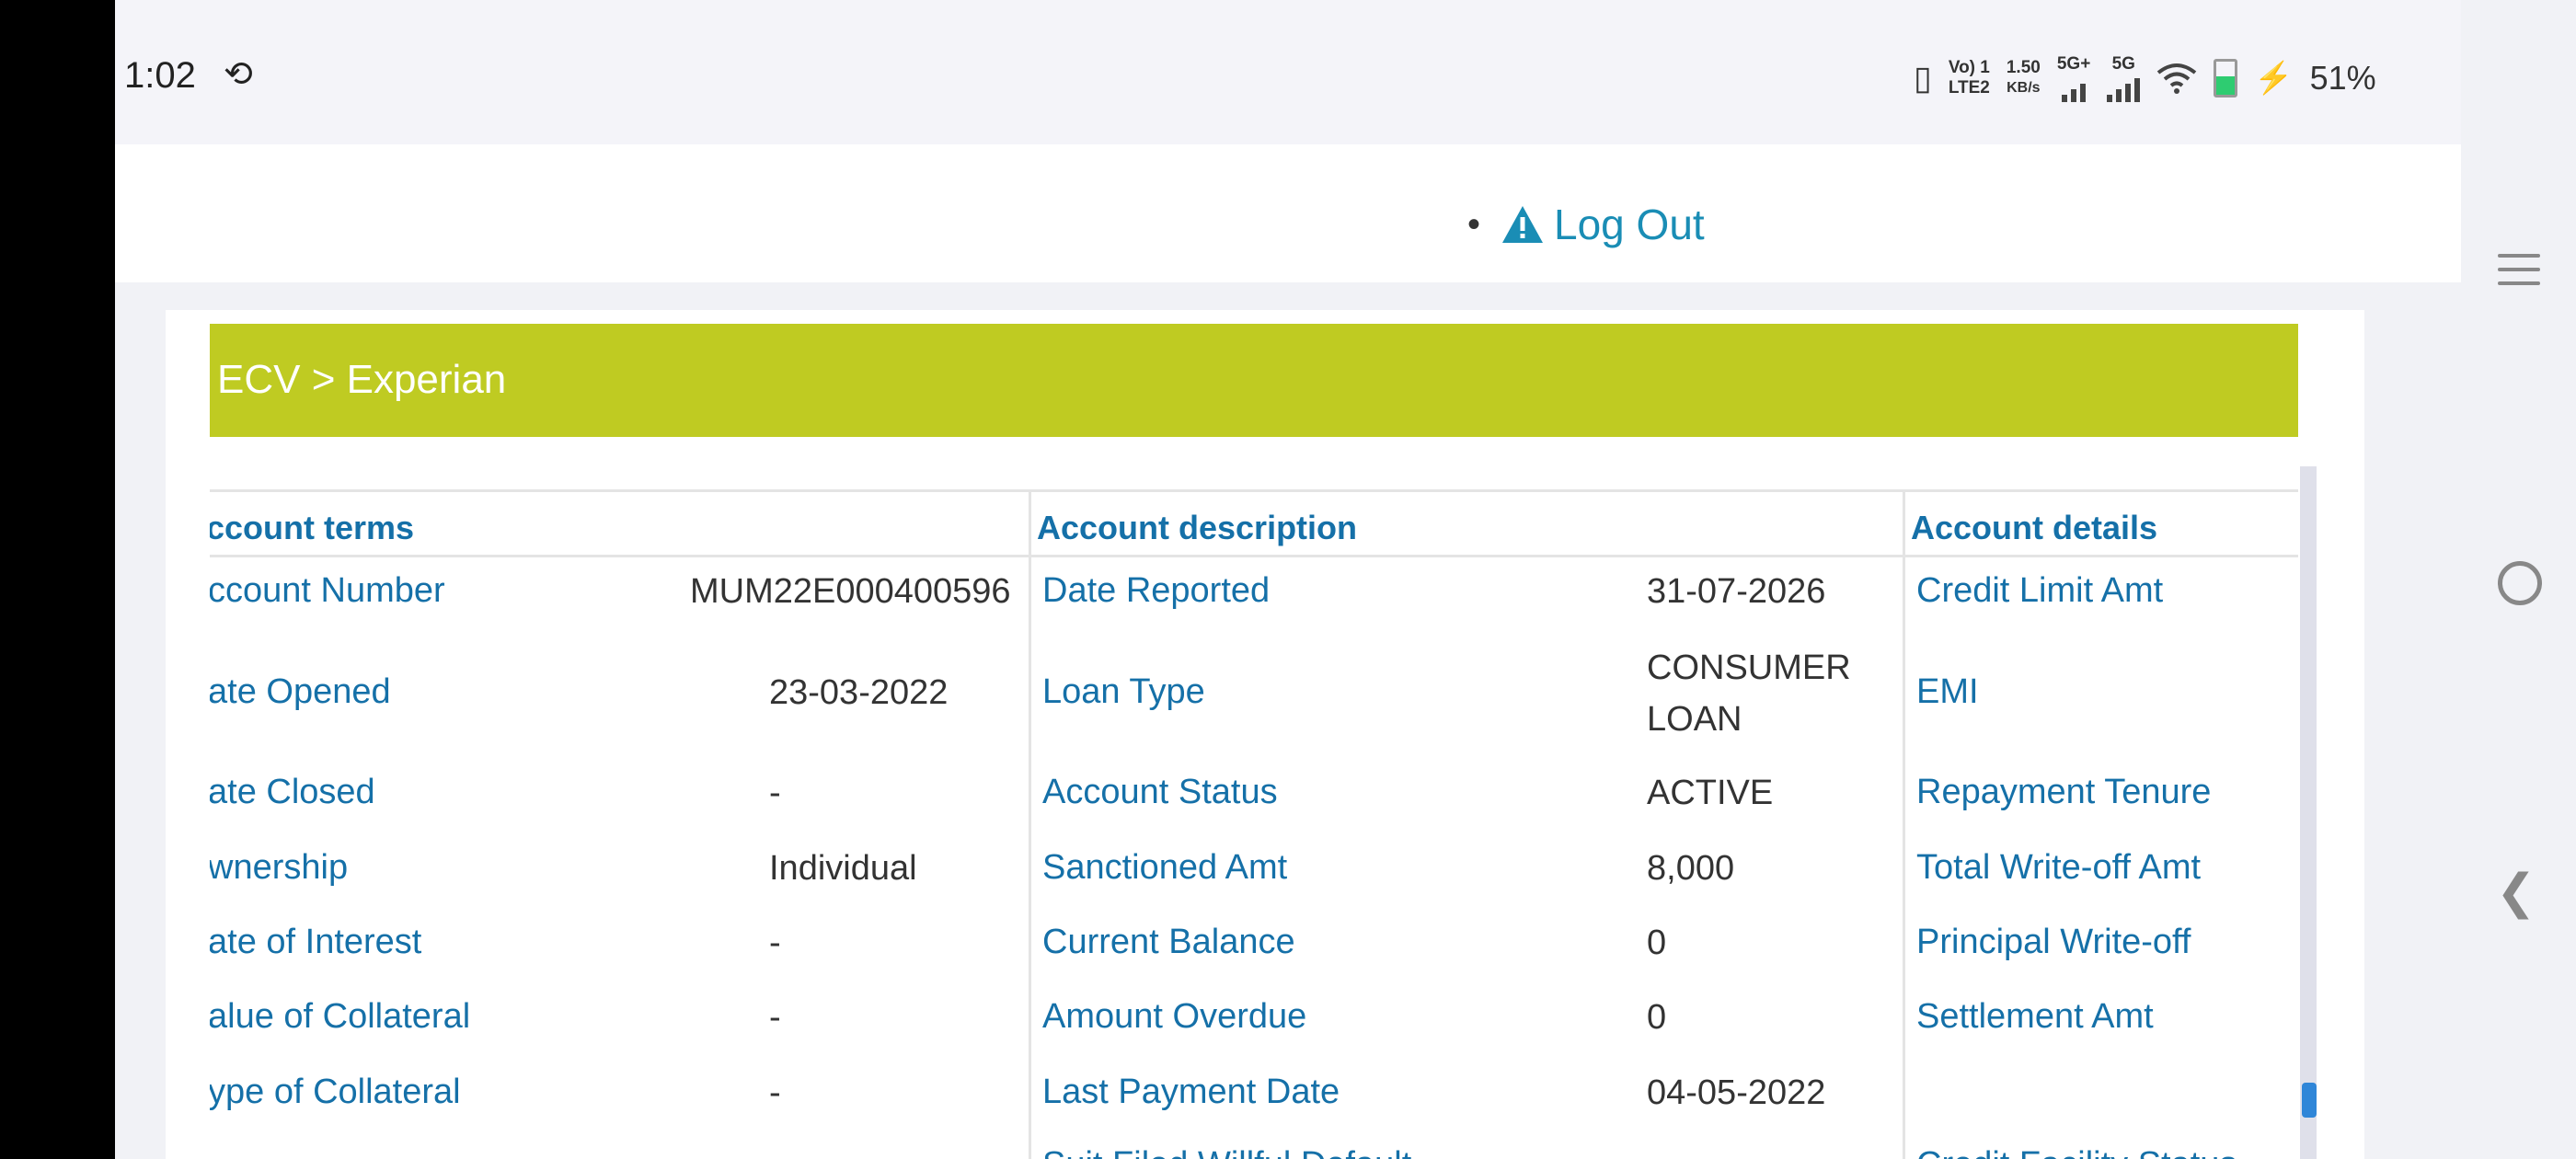  What do you see at coordinates (1226, 1152) in the screenshot?
I see `row-label: Suit Filed Willful Default` at bounding box center [1226, 1152].